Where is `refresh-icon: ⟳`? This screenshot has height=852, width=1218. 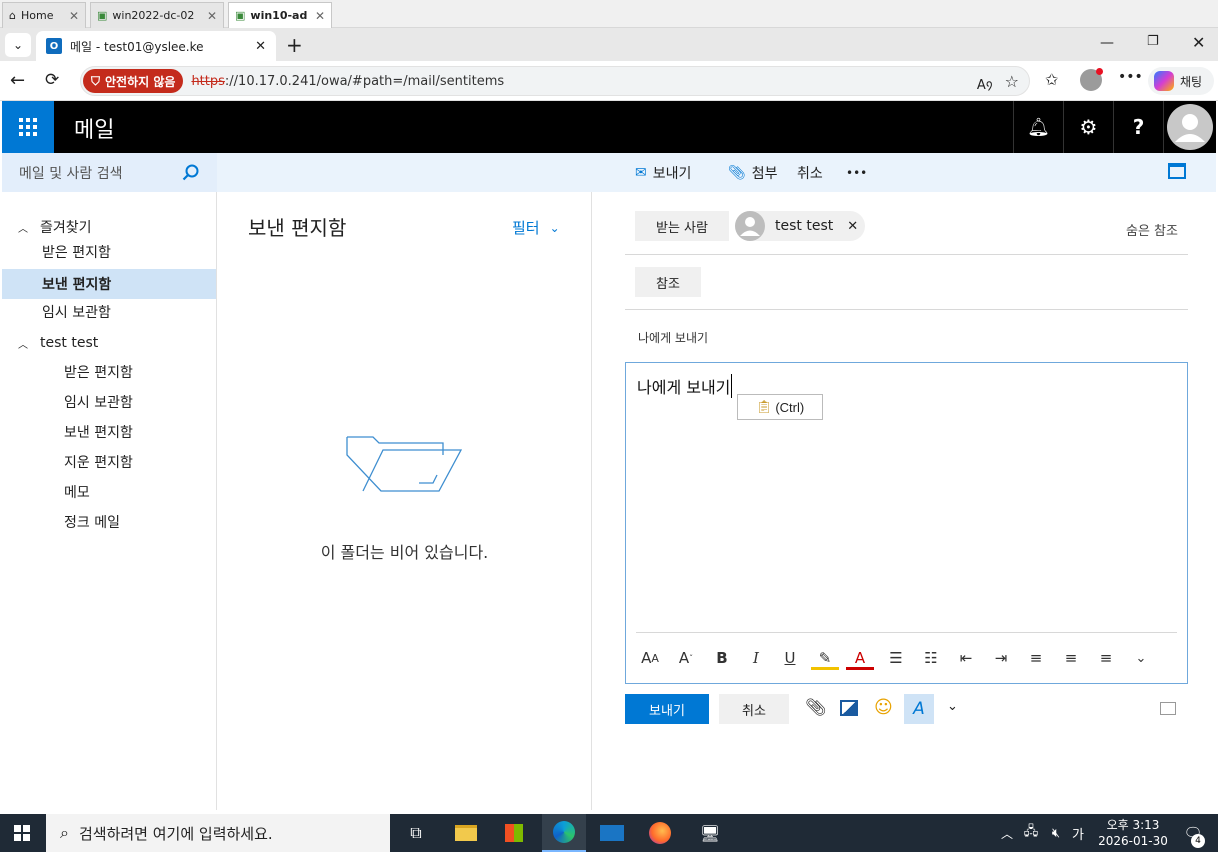 refresh-icon: ⟳ is located at coordinates (52, 80).